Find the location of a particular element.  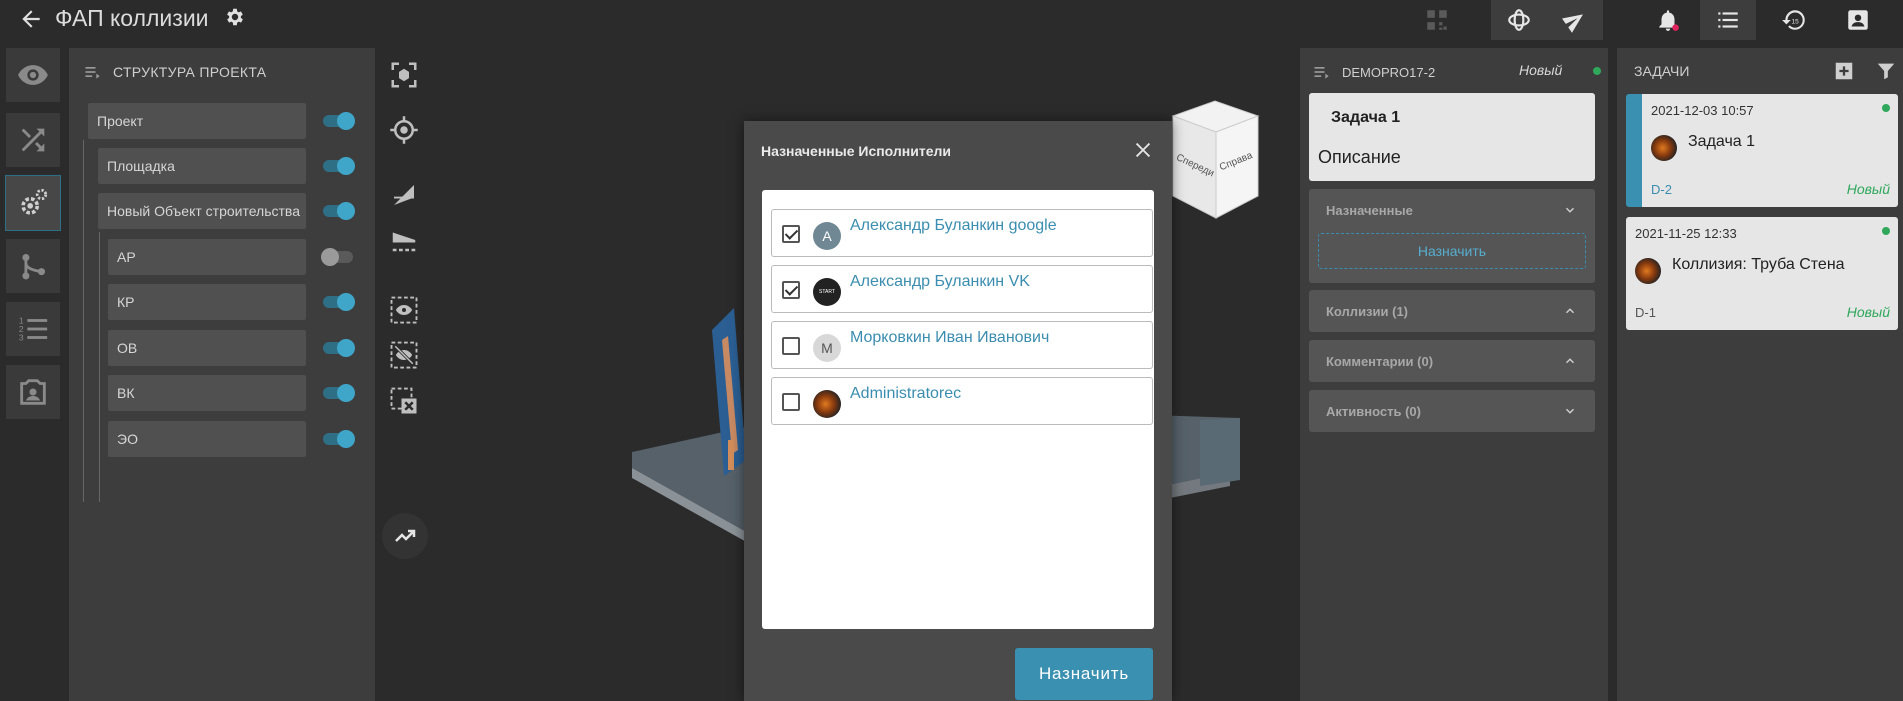

toggle-building is located at coordinates (339, 211).